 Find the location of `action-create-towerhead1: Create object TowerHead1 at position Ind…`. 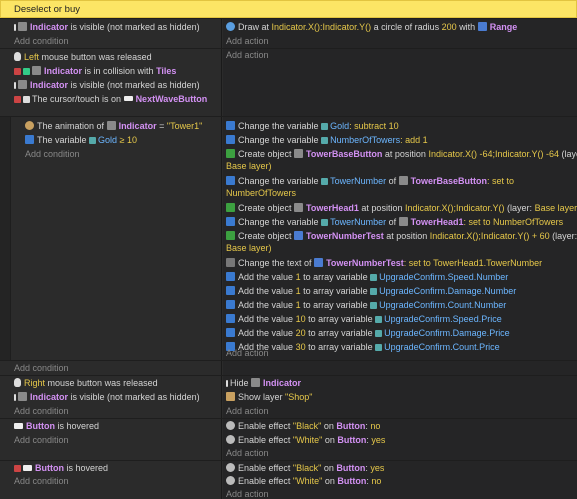

action-create-towerhead1: Create object TowerHead1 at position Ind… is located at coordinates (401, 208).